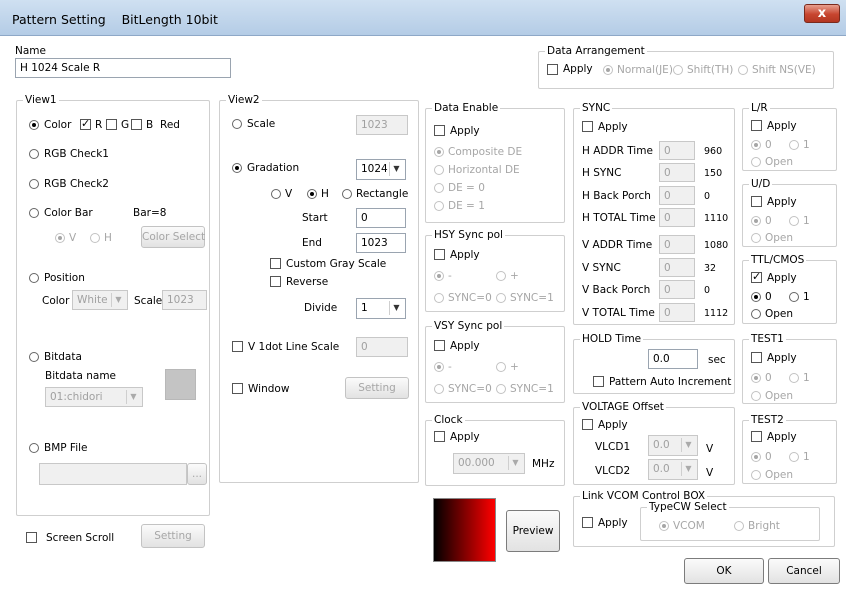 This screenshot has width=846, height=594. Describe the element at coordinates (382, 347) in the screenshot. I see `v1dot-line-scale-input: 0` at that location.